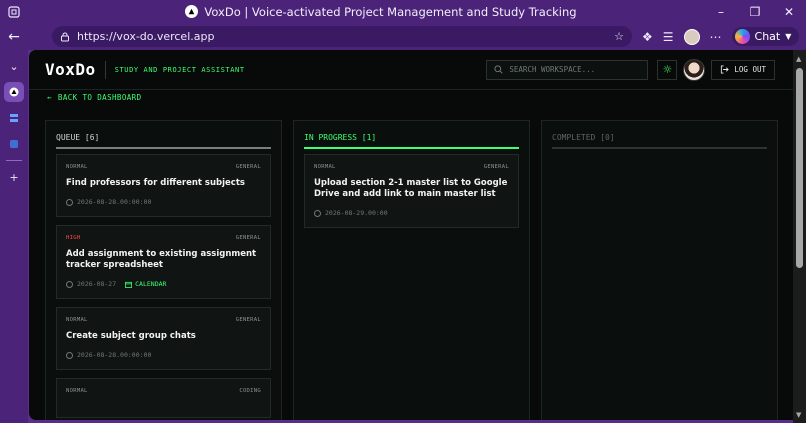  I want to click on due-date: 2026-08-27, so click(97, 284).